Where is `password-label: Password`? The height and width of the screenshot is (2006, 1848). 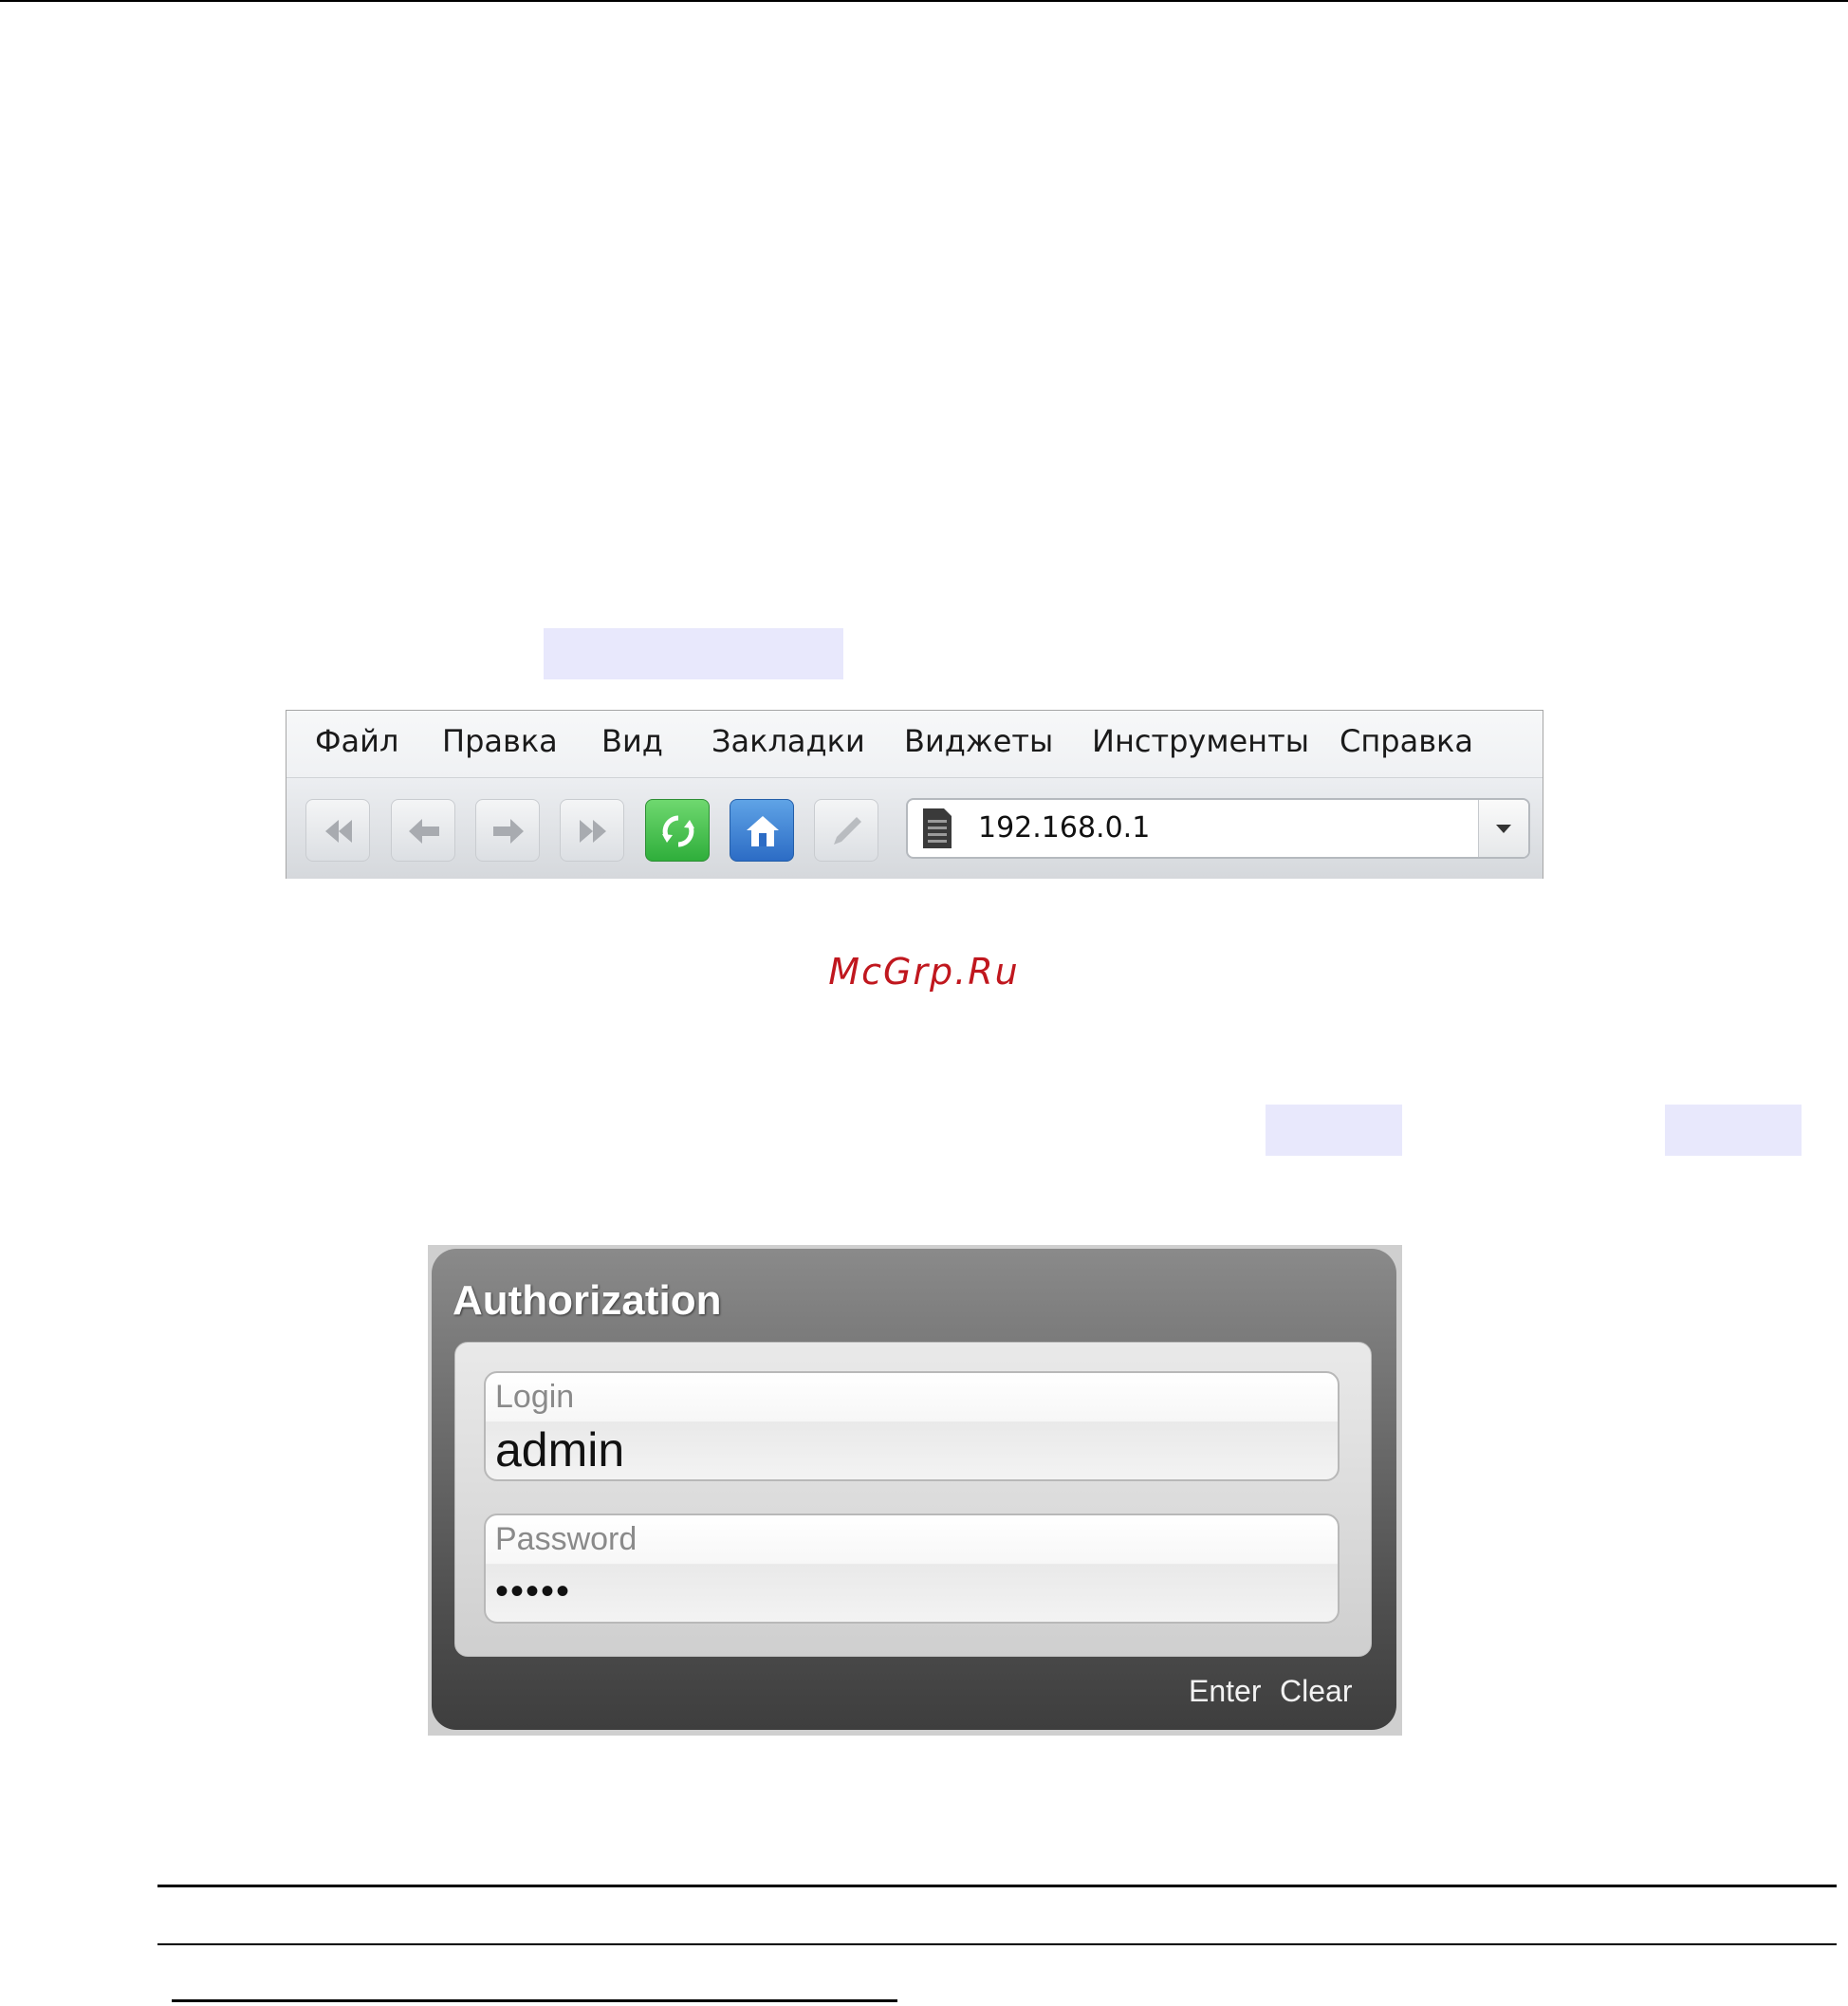
password-label: Password is located at coordinates (566, 1539).